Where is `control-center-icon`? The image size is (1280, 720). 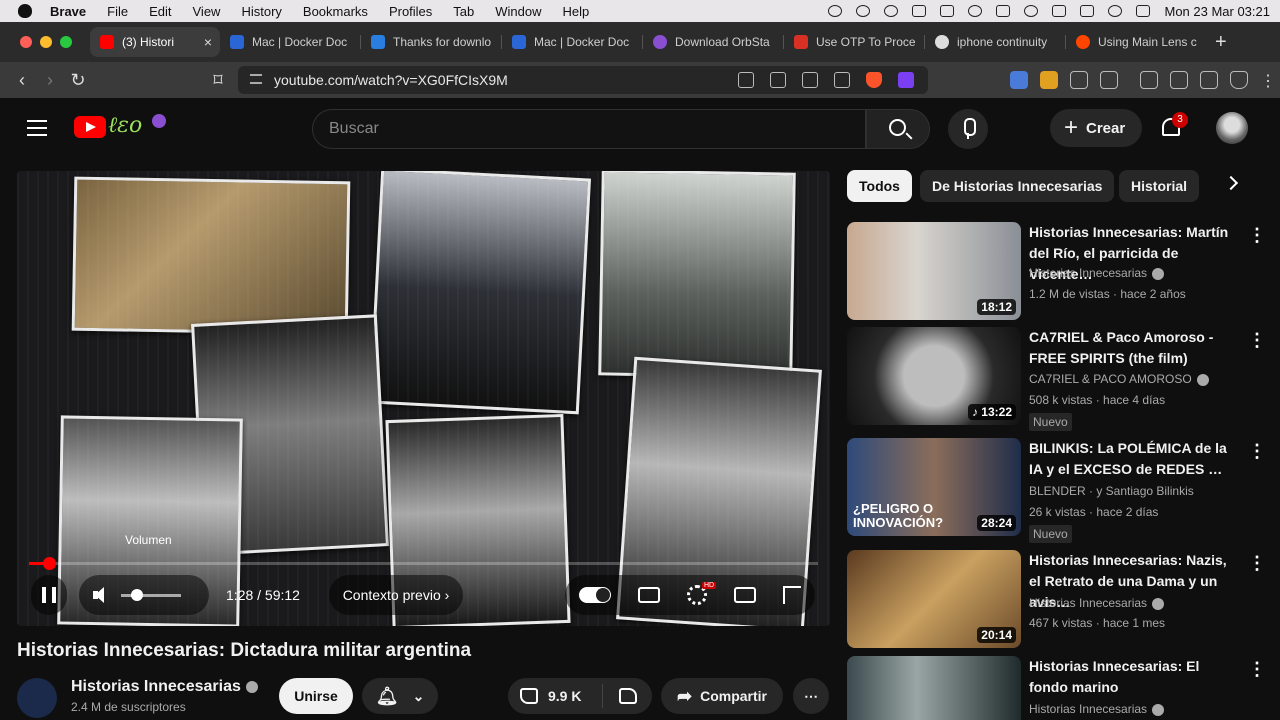
control-center-icon is located at coordinates (1143, 11).